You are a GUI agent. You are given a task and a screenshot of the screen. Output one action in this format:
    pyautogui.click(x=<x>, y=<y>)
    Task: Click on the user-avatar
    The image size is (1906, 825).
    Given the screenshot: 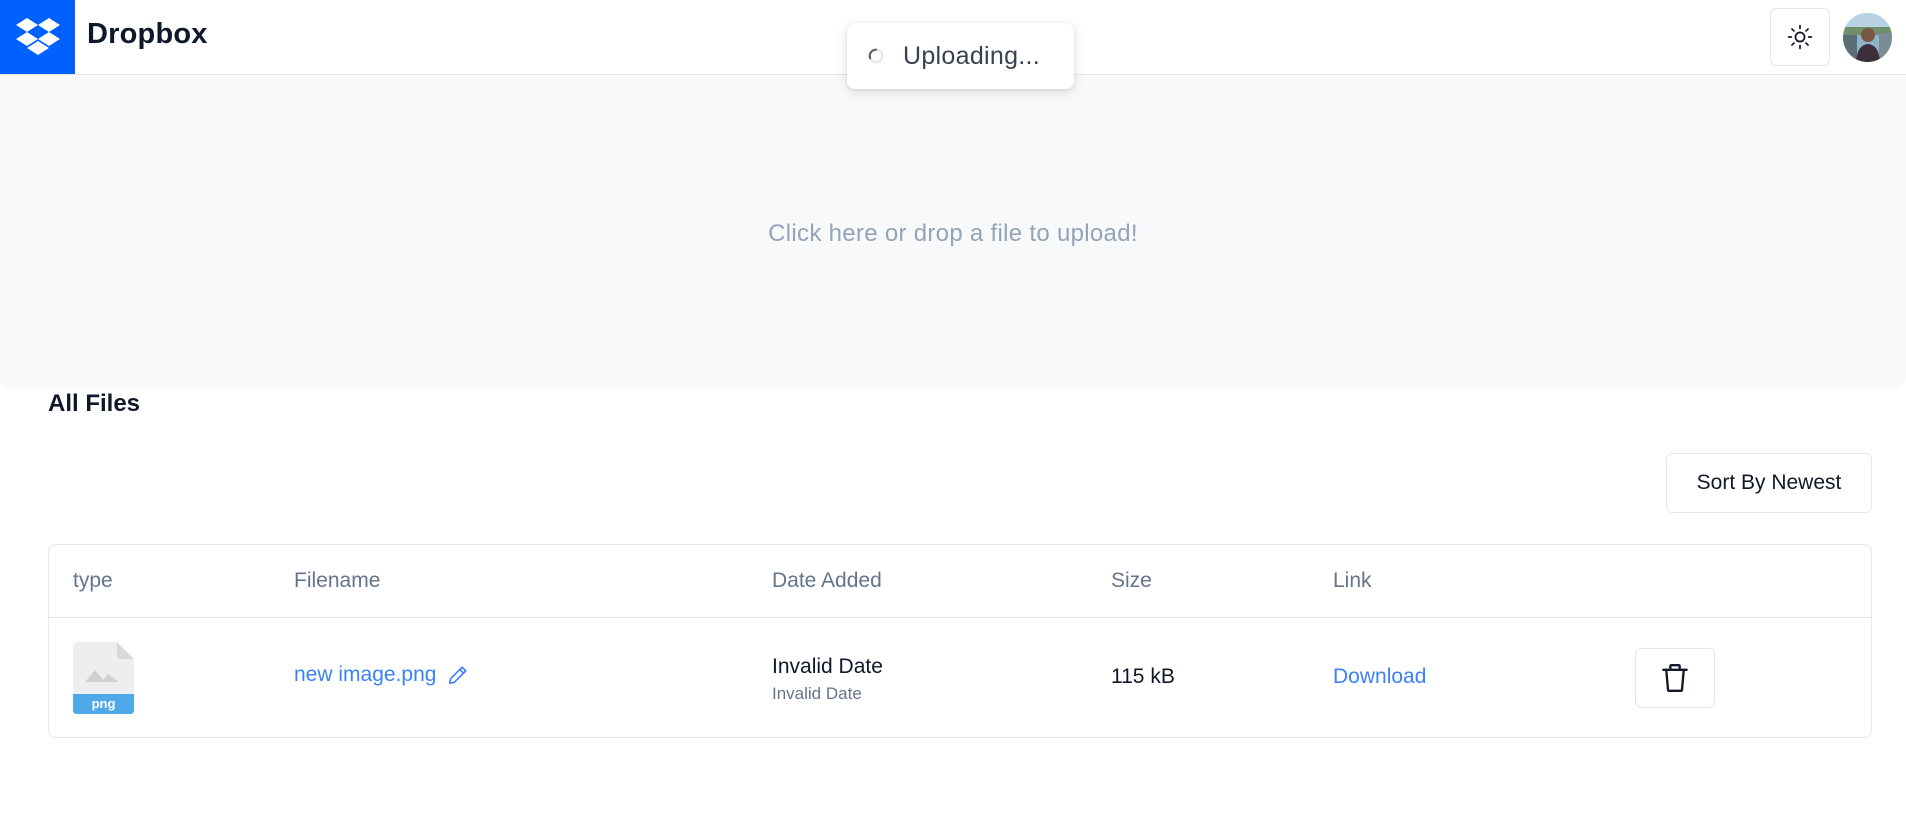 What is the action you would take?
    pyautogui.click(x=1867, y=37)
    